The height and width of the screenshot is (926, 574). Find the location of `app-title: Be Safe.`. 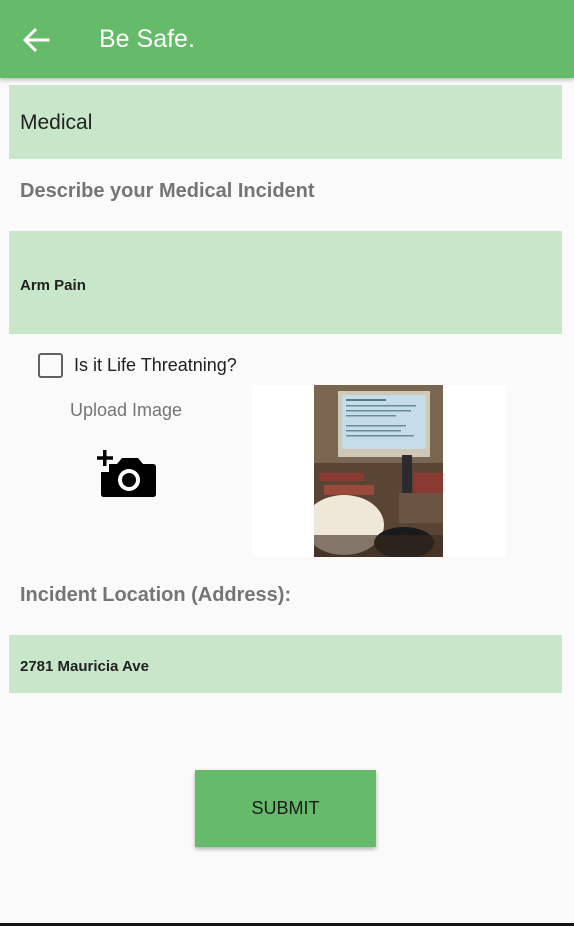

app-title: Be Safe. is located at coordinates (147, 39).